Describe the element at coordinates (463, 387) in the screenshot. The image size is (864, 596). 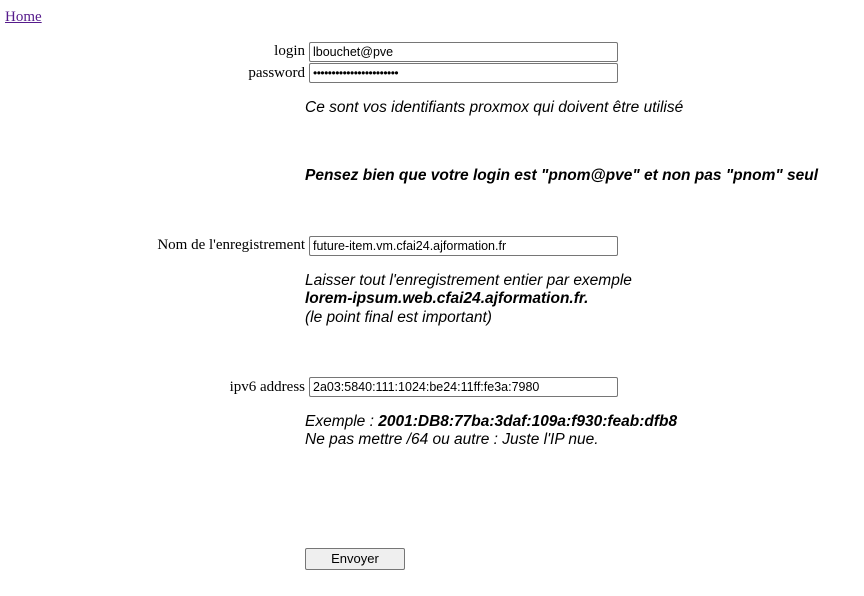
I see `ipv6-input: 2a03:5840:111:1024:be24:11ff:fe3a:7980` at that location.